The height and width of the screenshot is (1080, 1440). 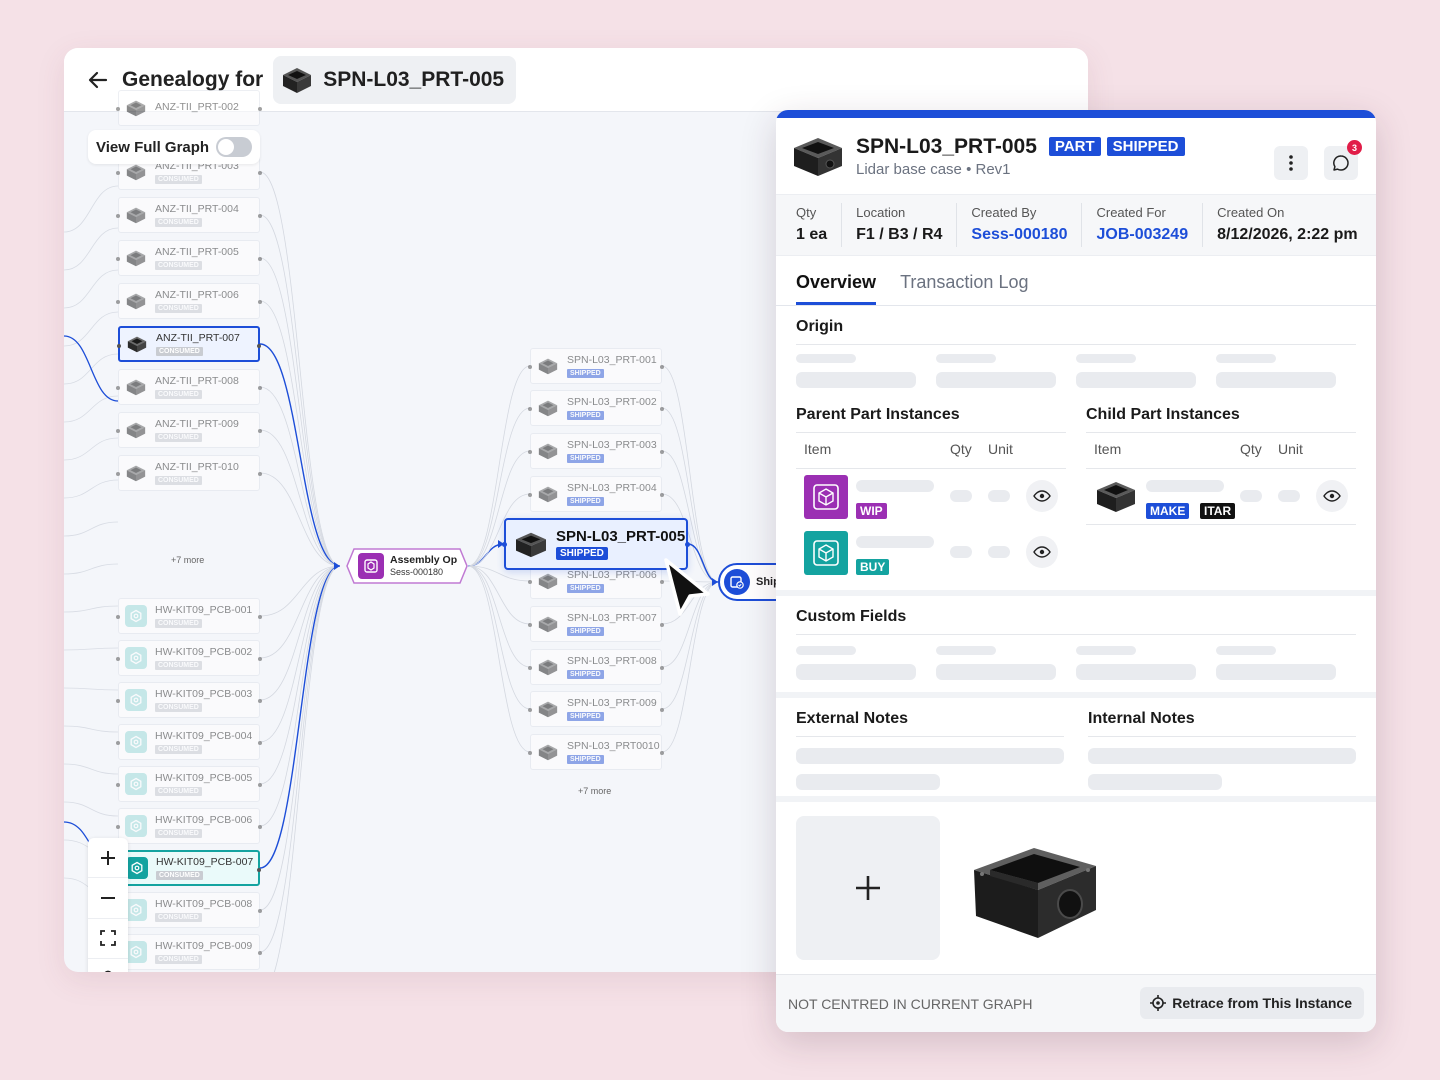 I want to click on parent-instances-heading: Parent Part Instances, so click(x=931, y=419).